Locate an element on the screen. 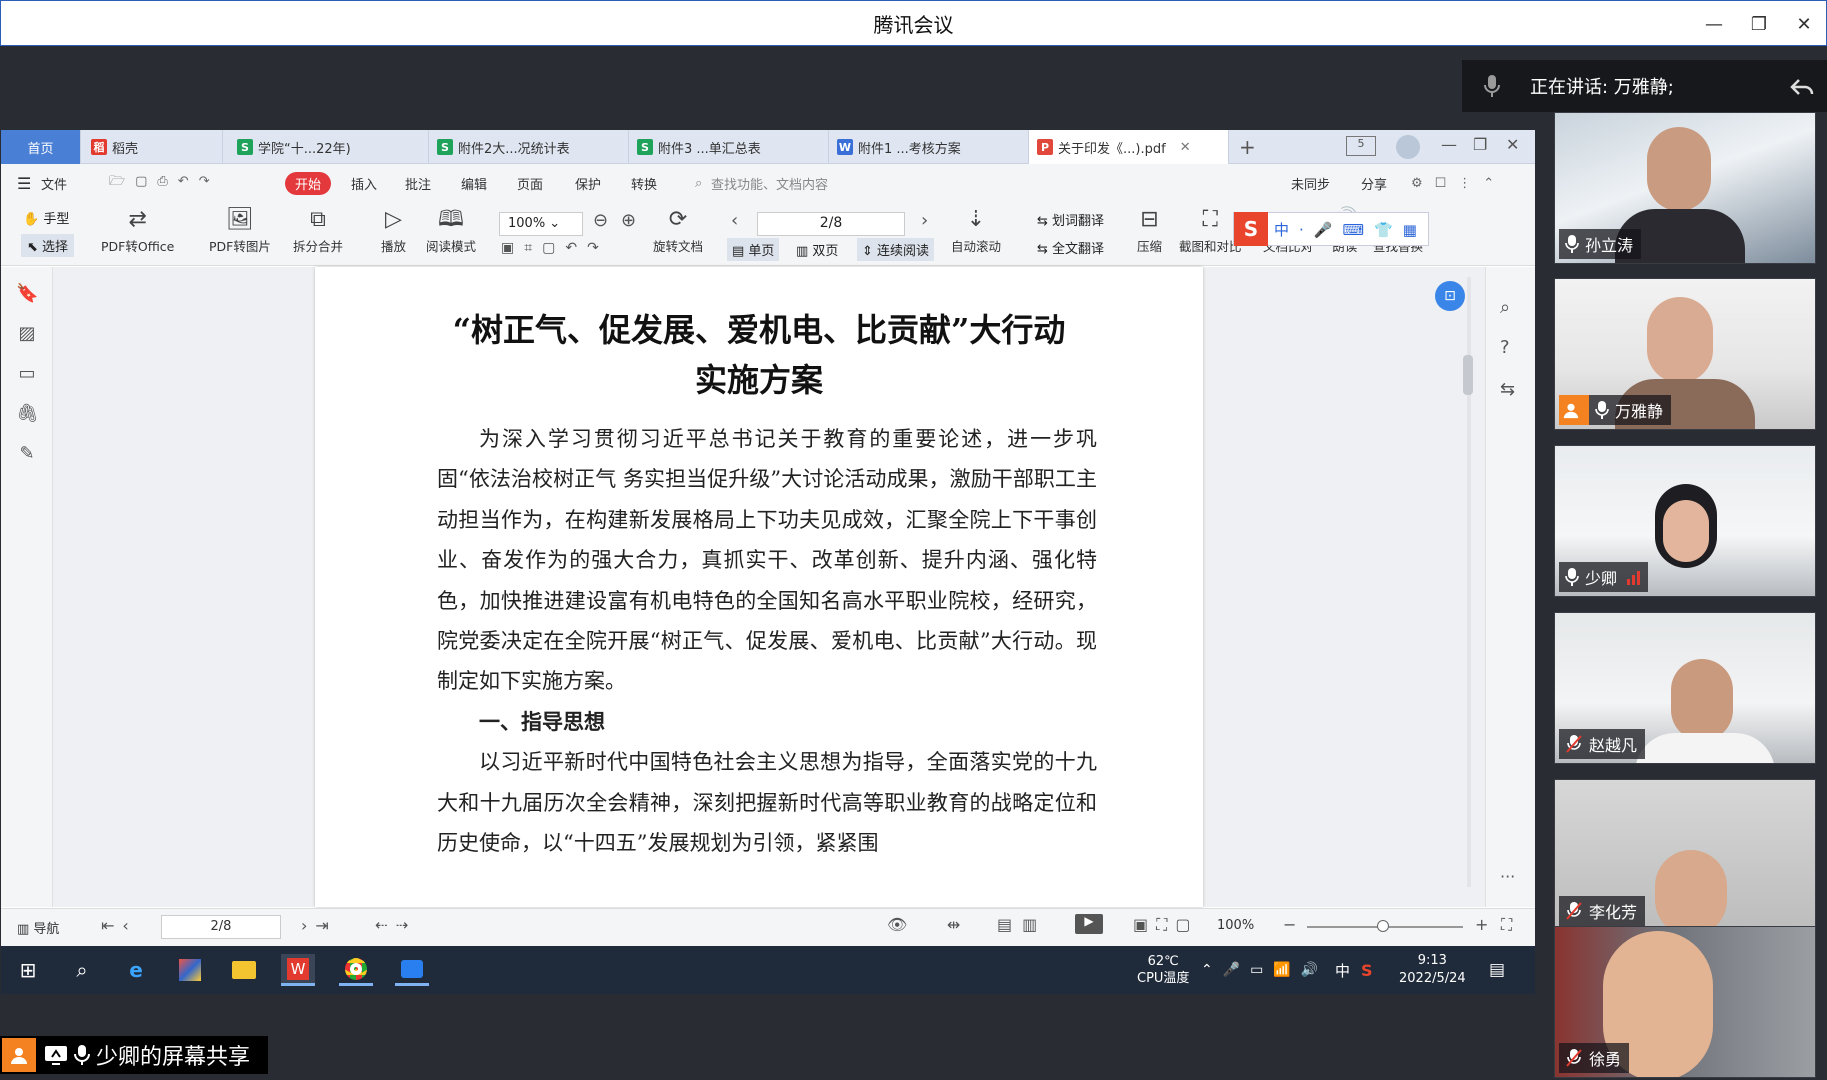 The height and width of the screenshot is (1080, 1827). file-explorer-icon is located at coordinates (244, 970).